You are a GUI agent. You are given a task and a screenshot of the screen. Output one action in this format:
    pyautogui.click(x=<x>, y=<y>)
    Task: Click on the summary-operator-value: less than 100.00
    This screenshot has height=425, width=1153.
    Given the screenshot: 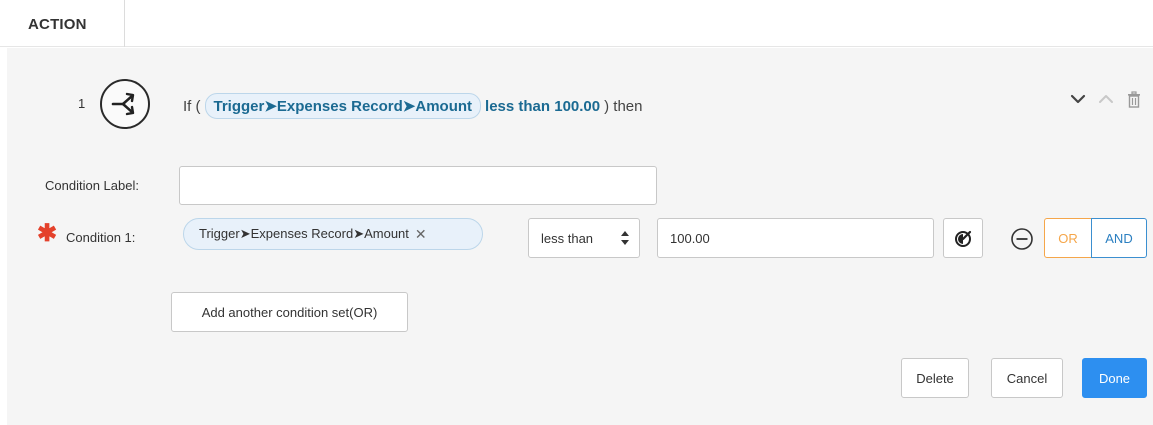 What is the action you would take?
    pyautogui.click(x=543, y=106)
    